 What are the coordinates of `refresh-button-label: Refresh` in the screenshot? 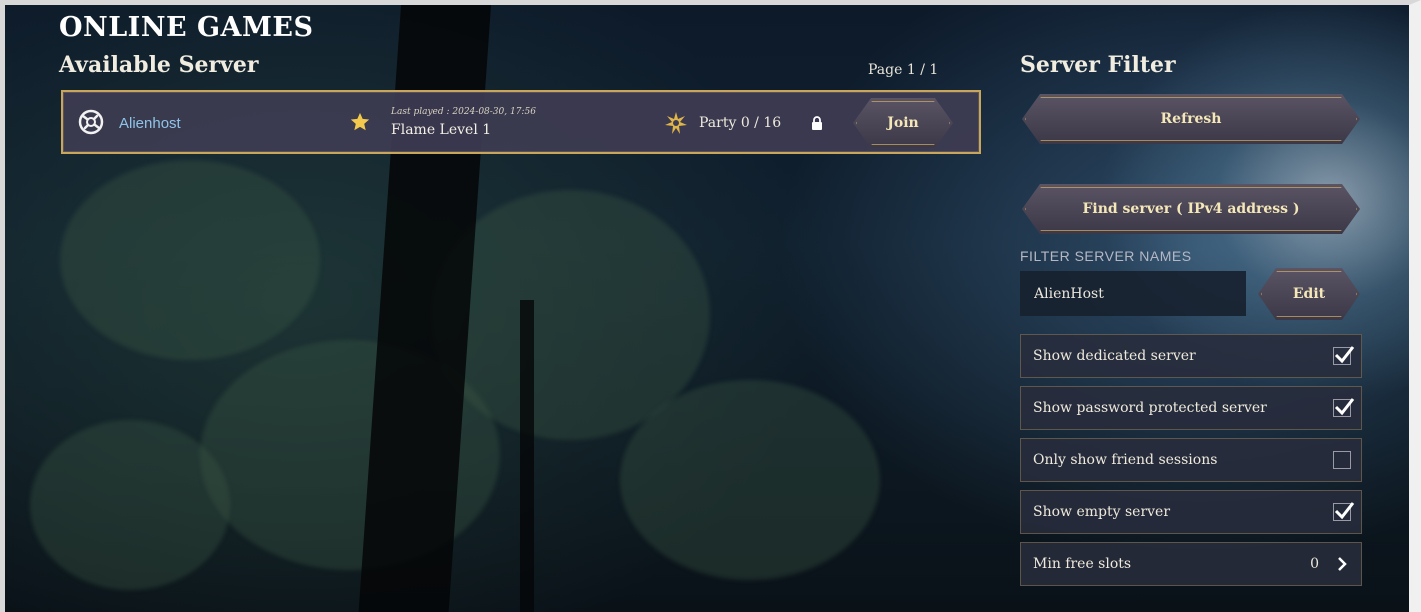 It's located at (1191, 119).